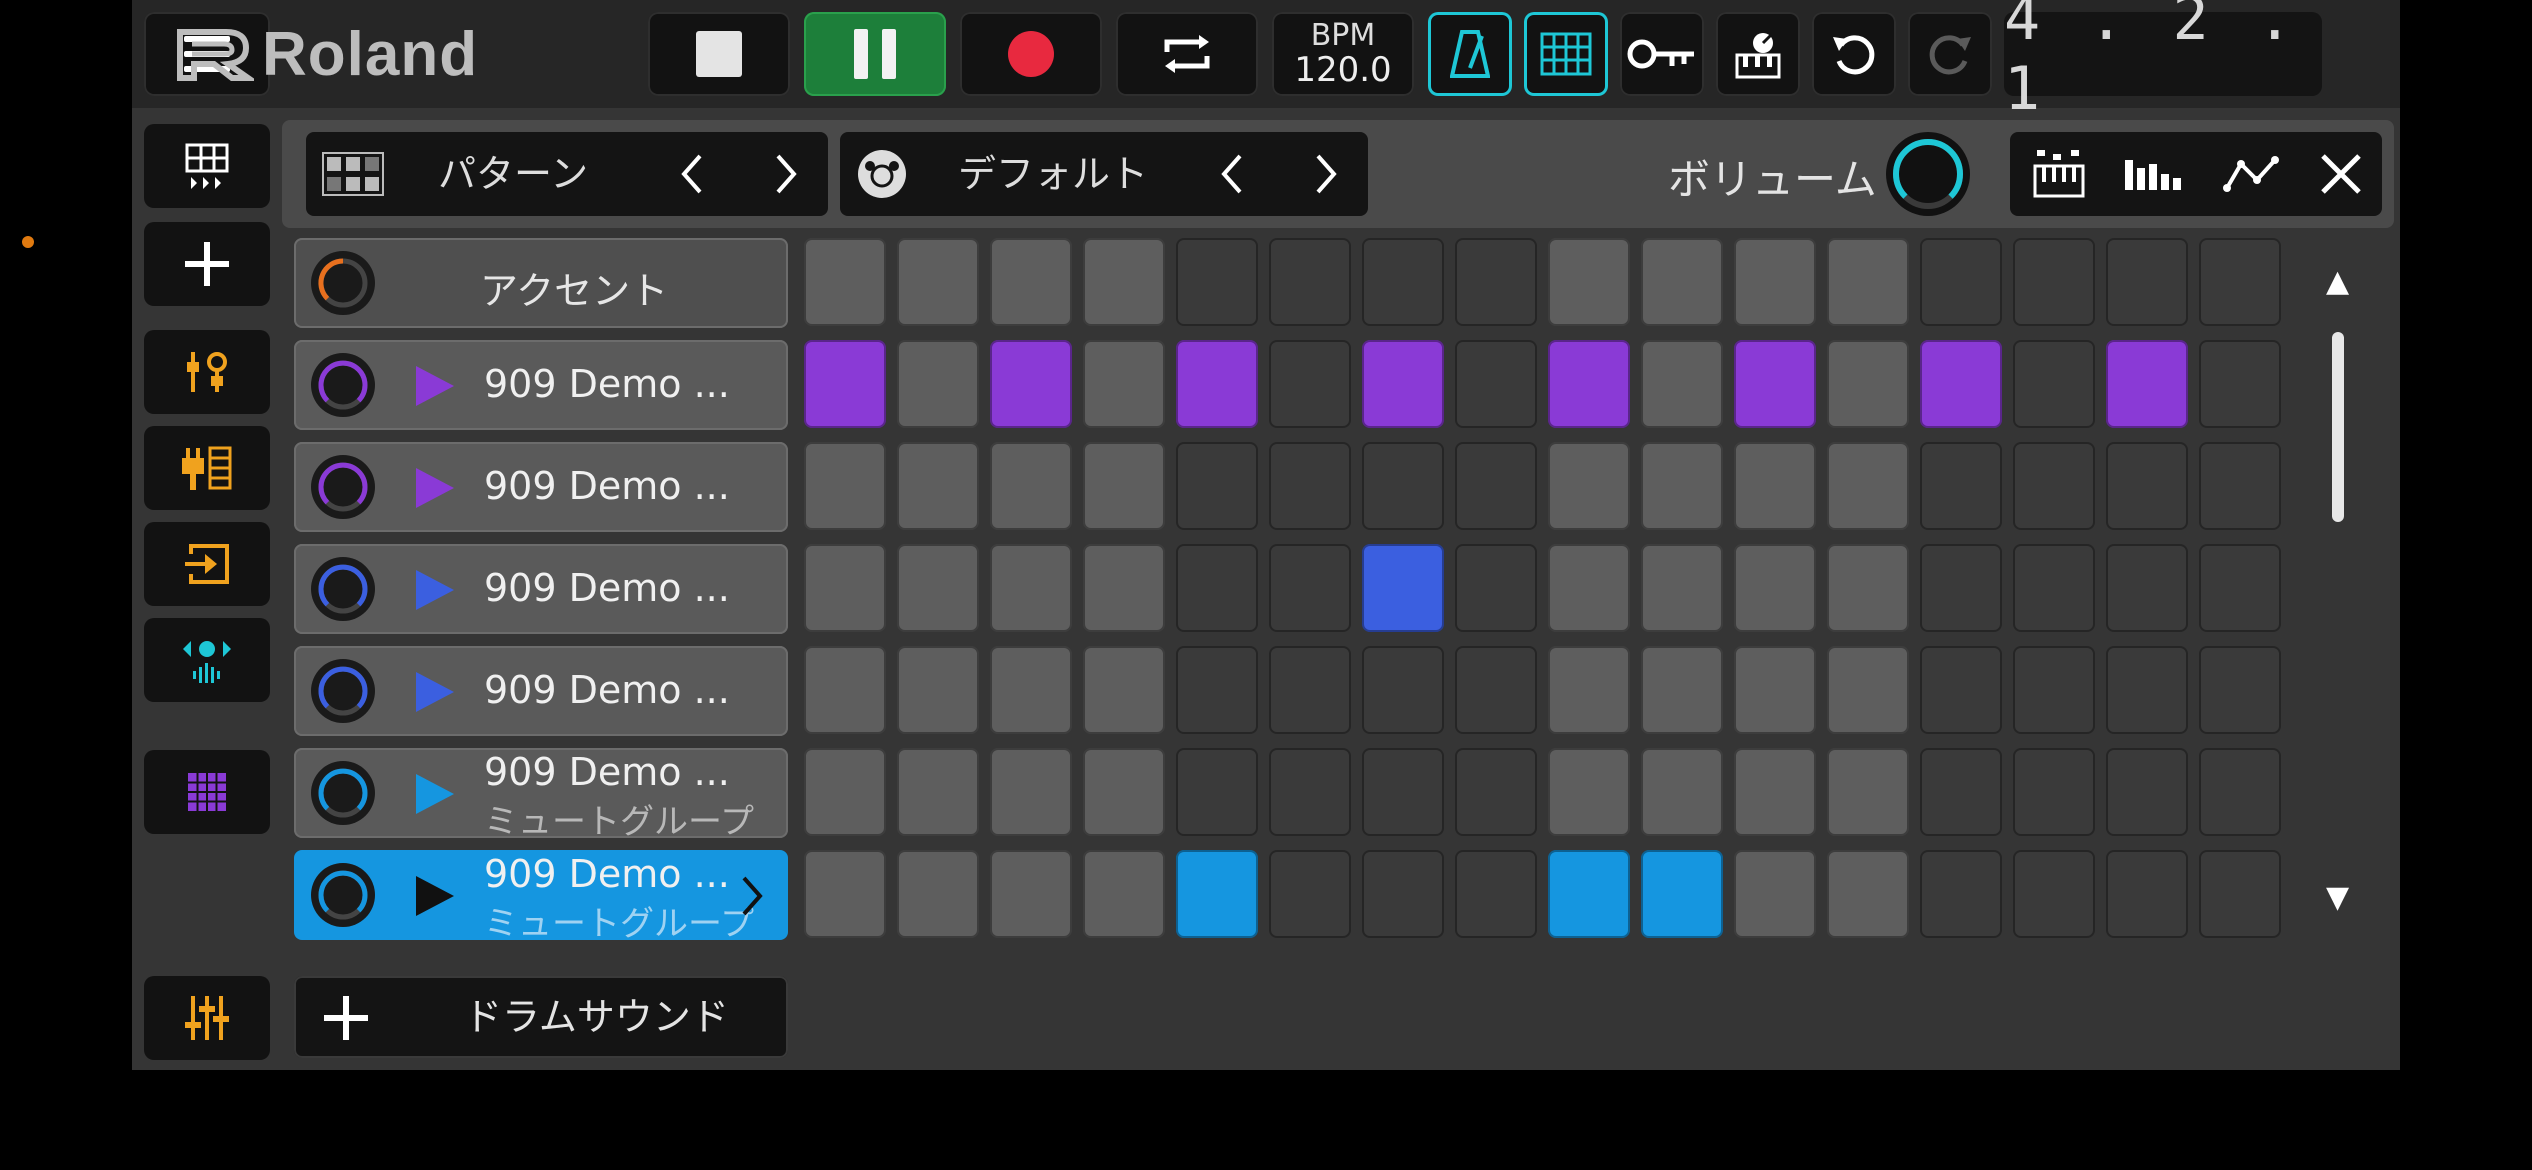 This screenshot has width=2532, height=1170. I want to click on accent-track: アクセント, so click(541, 283).